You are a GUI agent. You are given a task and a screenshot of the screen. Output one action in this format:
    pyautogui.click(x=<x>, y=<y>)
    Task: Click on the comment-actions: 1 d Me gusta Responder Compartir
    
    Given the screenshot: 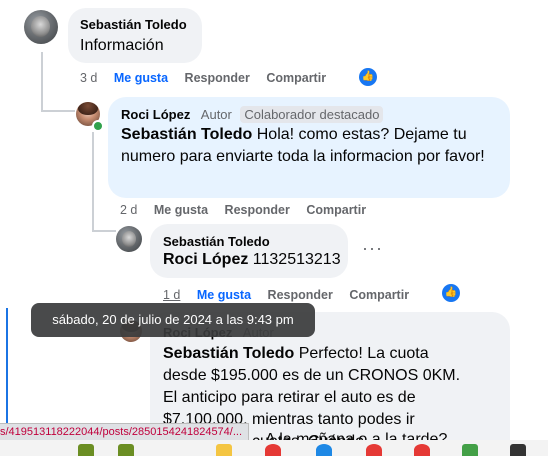 What is the action you would take?
    pyautogui.click(x=292, y=295)
    